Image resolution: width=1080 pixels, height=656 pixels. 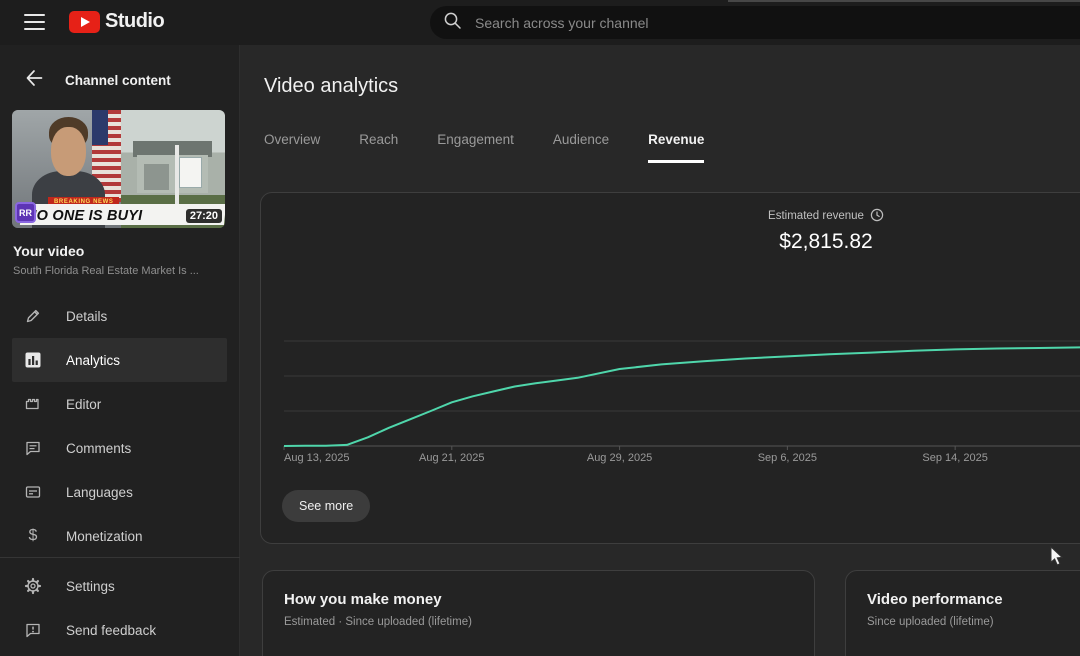 What do you see at coordinates (378, 622) in the screenshot?
I see `card-subtitle: Estimated · Since uploaded (lifetime)` at bounding box center [378, 622].